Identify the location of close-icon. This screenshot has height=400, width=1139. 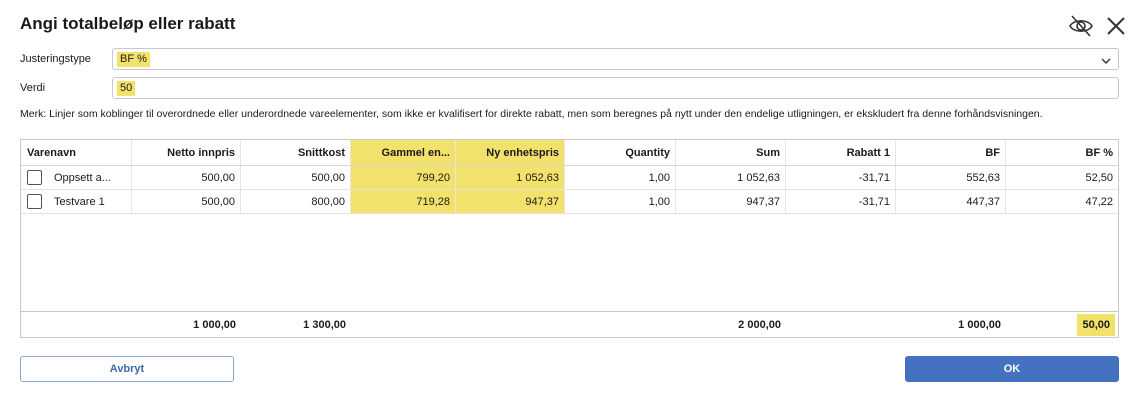
(1116, 26).